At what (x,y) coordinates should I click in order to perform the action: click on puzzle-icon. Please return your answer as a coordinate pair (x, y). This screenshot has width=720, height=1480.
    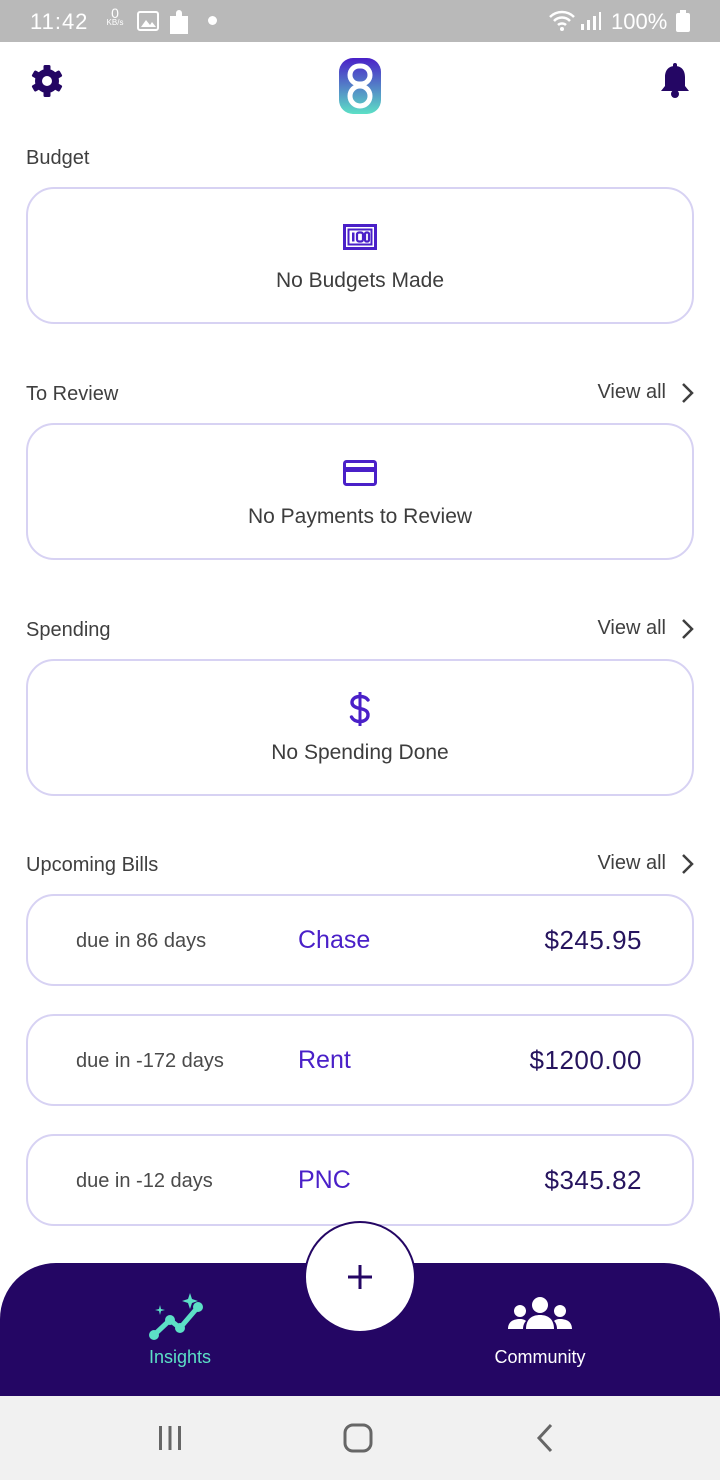
    Looking at the image, I should click on (180, 24).